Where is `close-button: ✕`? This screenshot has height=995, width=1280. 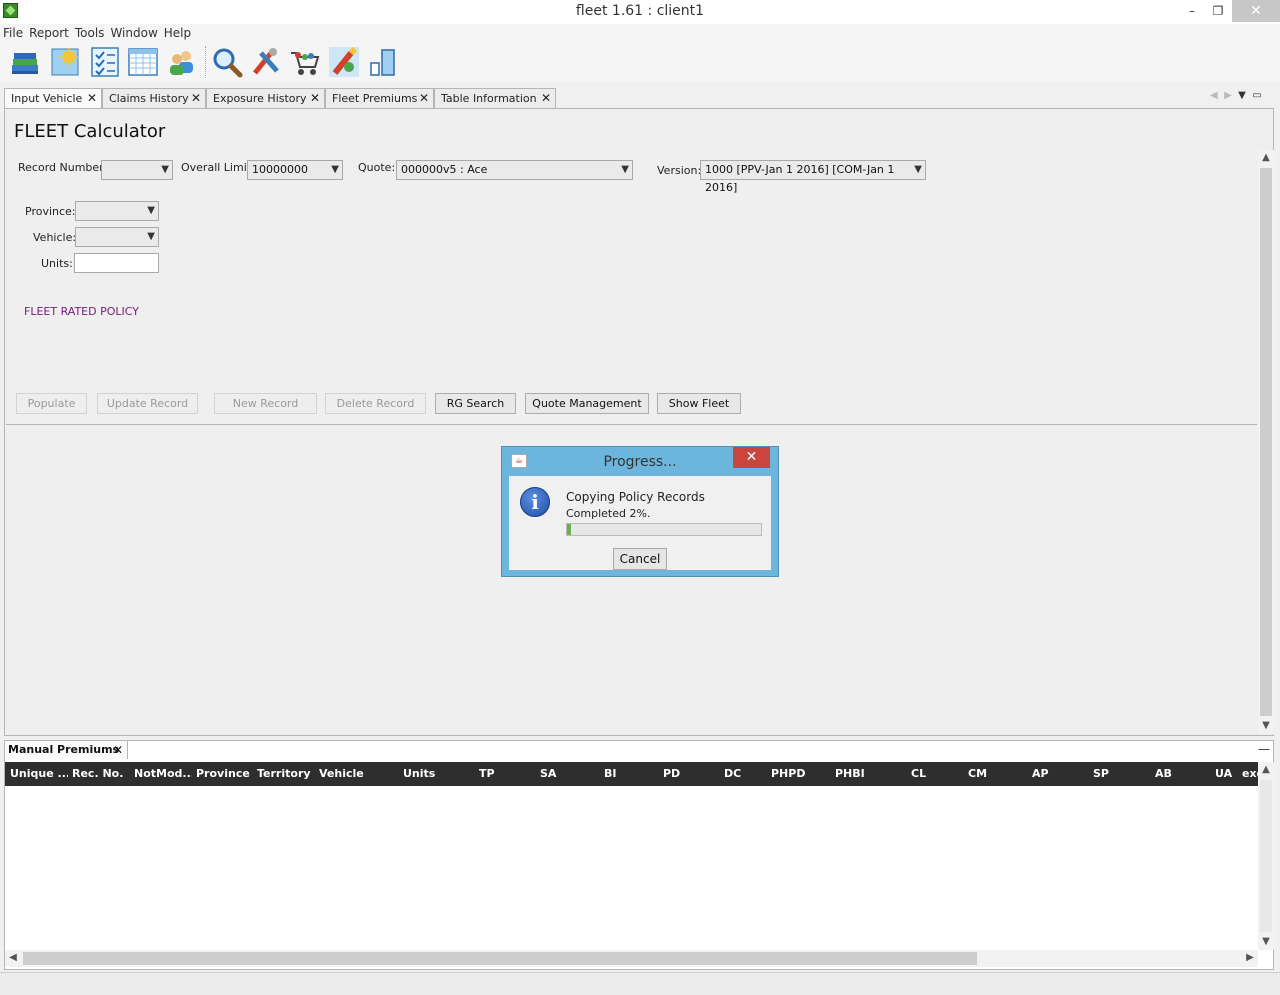 close-button: ✕ is located at coordinates (1256, 11).